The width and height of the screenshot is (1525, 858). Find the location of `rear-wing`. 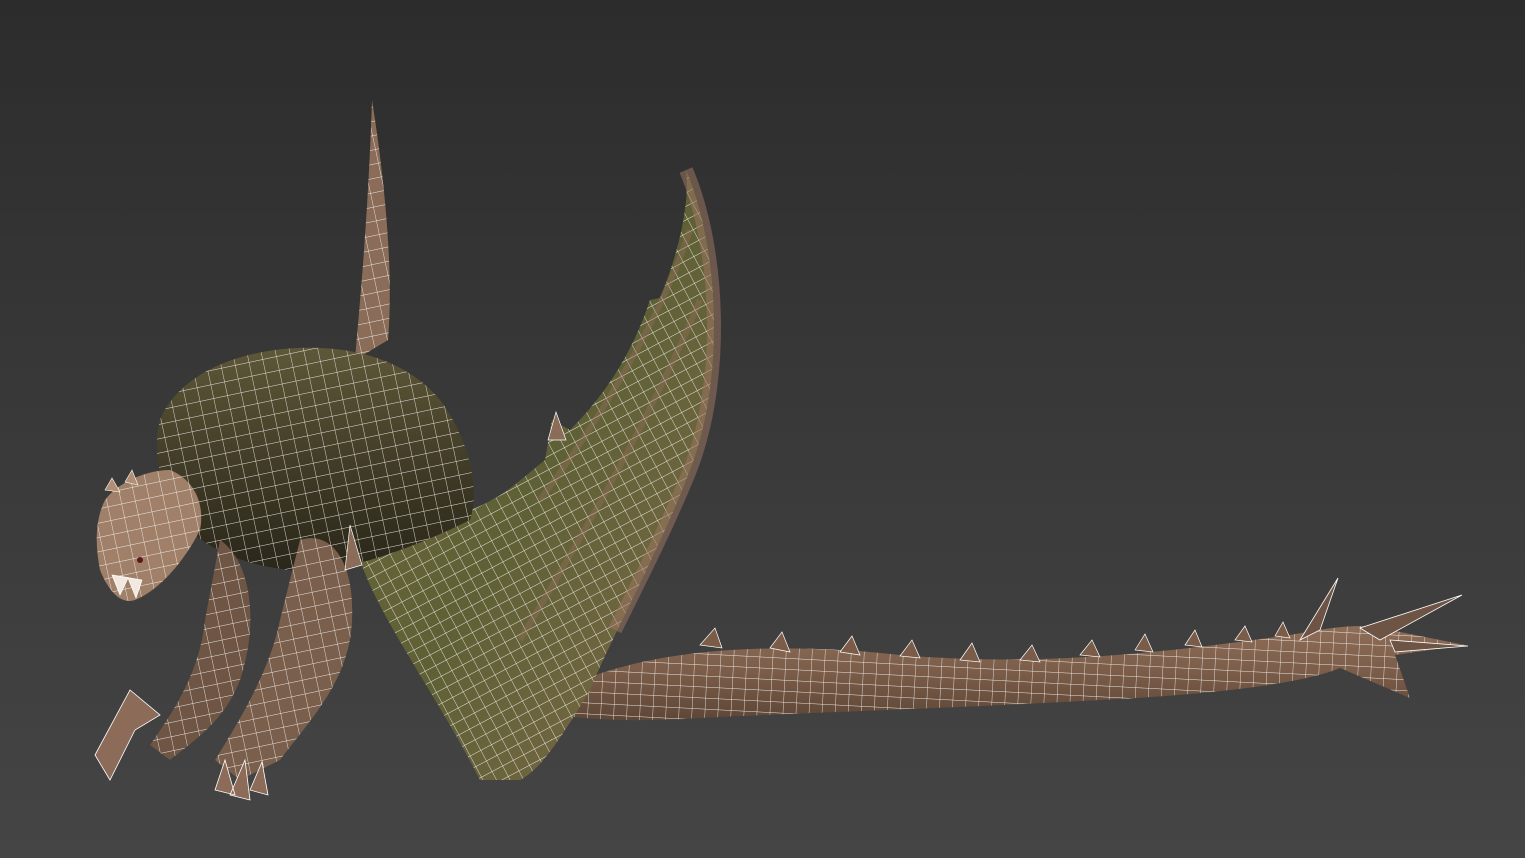

rear-wing is located at coordinates (372, 230).